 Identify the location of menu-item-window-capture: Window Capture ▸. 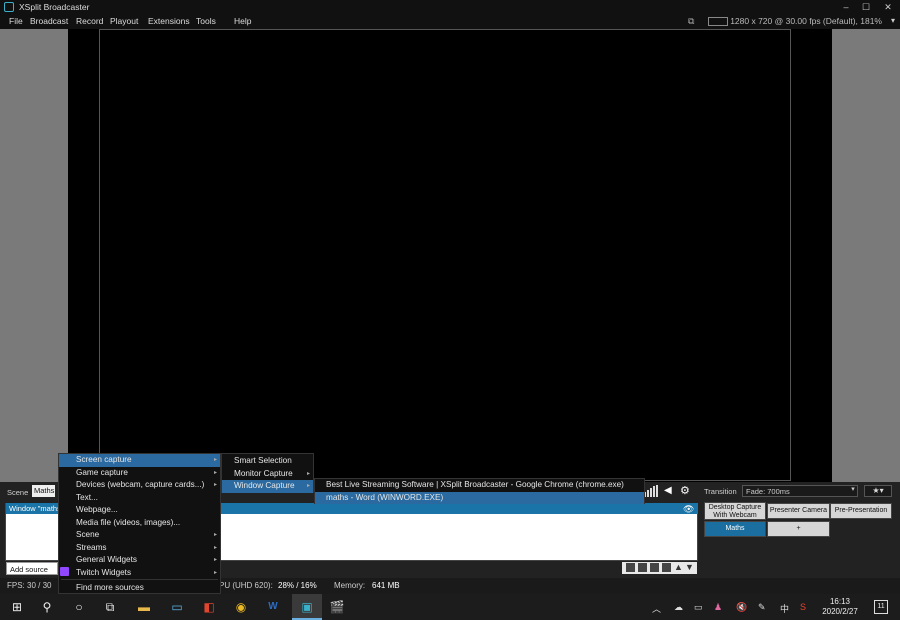
(267, 486).